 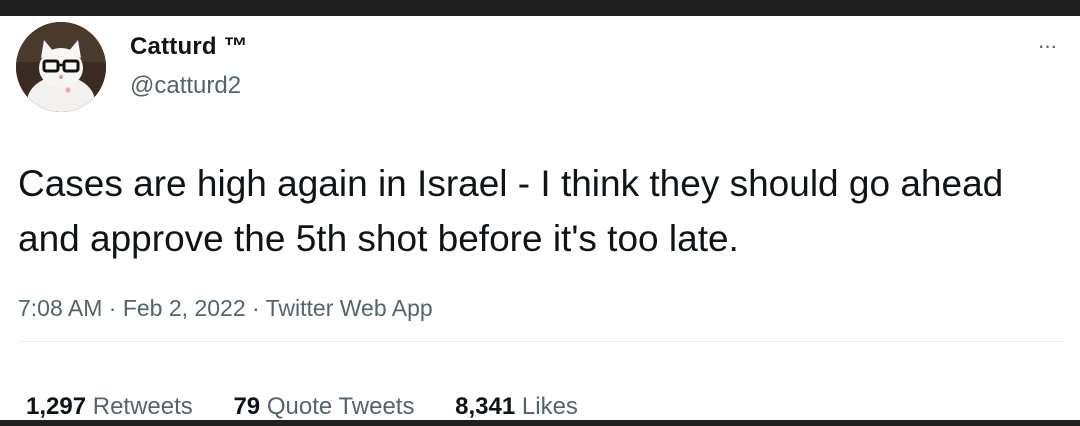 What do you see at coordinates (184, 308) in the screenshot?
I see `tweet-date: Feb 2, 2022` at bounding box center [184, 308].